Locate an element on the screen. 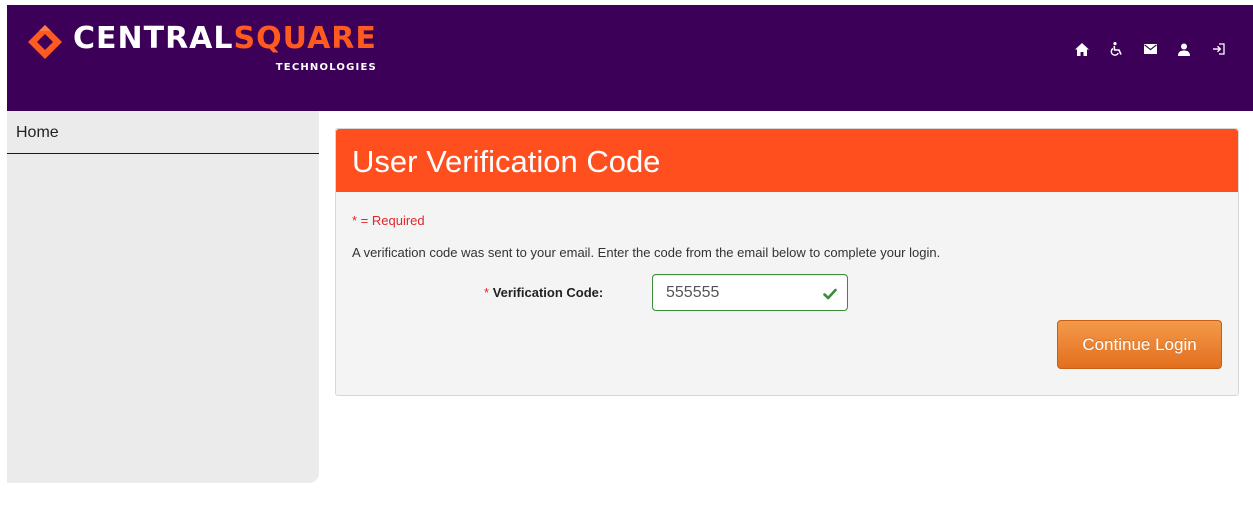  required-note: * = Required is located at coordinates (388, 220).